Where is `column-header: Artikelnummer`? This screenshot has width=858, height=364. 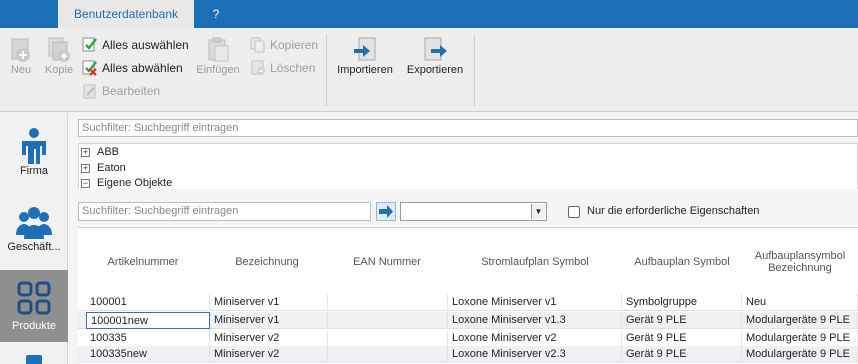
column-header: Artikelnummer is located at coordinates (143, 261).